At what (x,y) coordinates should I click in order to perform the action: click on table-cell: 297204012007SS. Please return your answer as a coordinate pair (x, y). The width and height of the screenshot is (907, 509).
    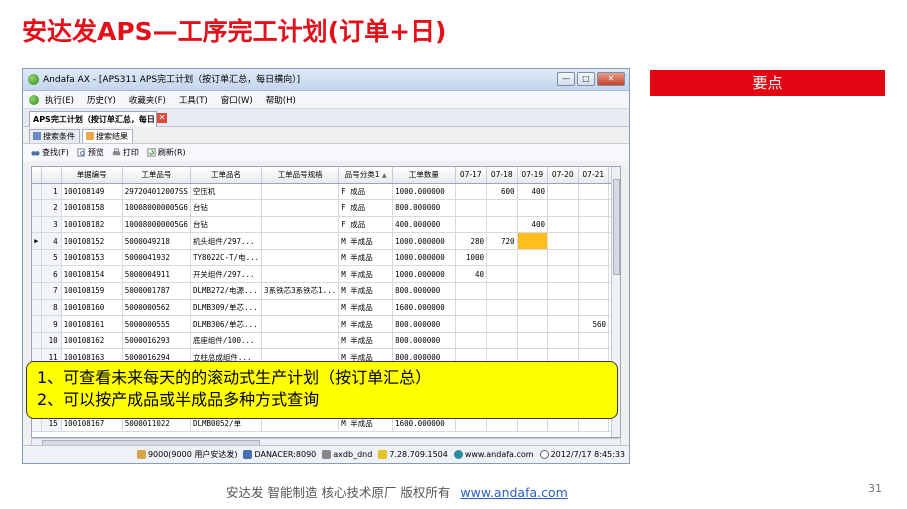
    Looking at the image, I should click on (156, 192).